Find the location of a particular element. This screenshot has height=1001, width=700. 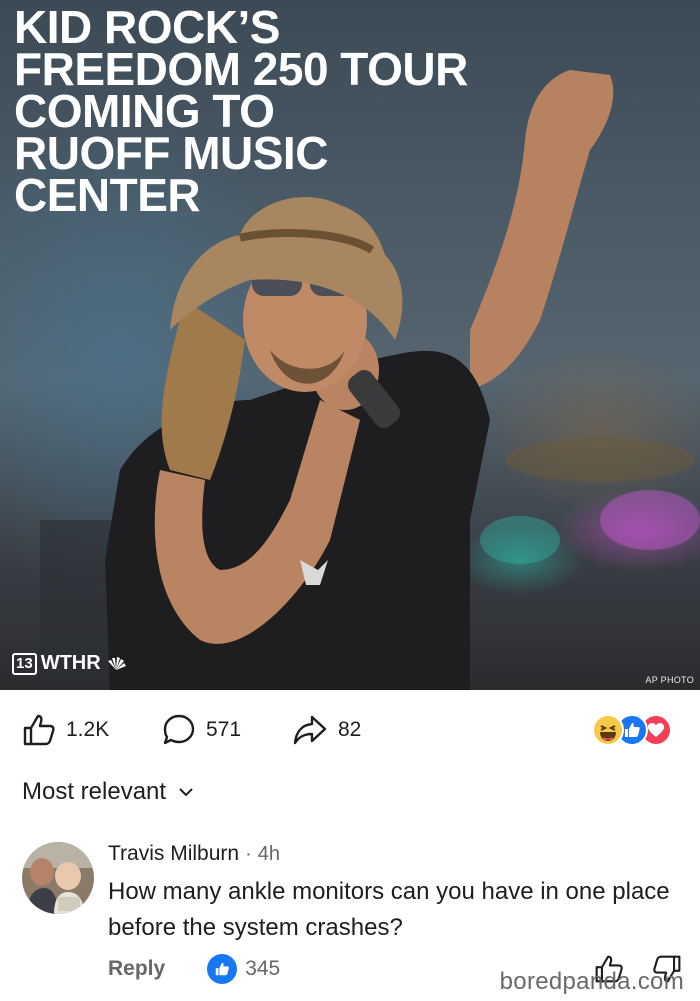

reaction-summary is located at coordinates (637, 730).